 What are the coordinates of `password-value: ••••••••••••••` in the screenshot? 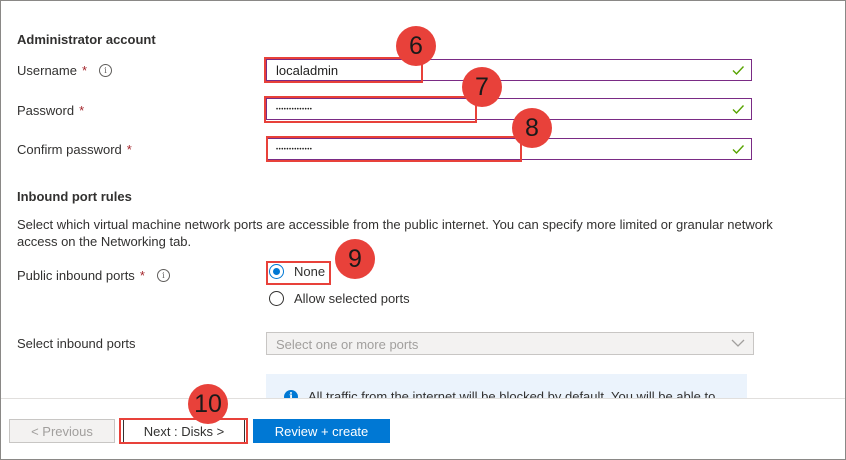 It's located at (294, 110).